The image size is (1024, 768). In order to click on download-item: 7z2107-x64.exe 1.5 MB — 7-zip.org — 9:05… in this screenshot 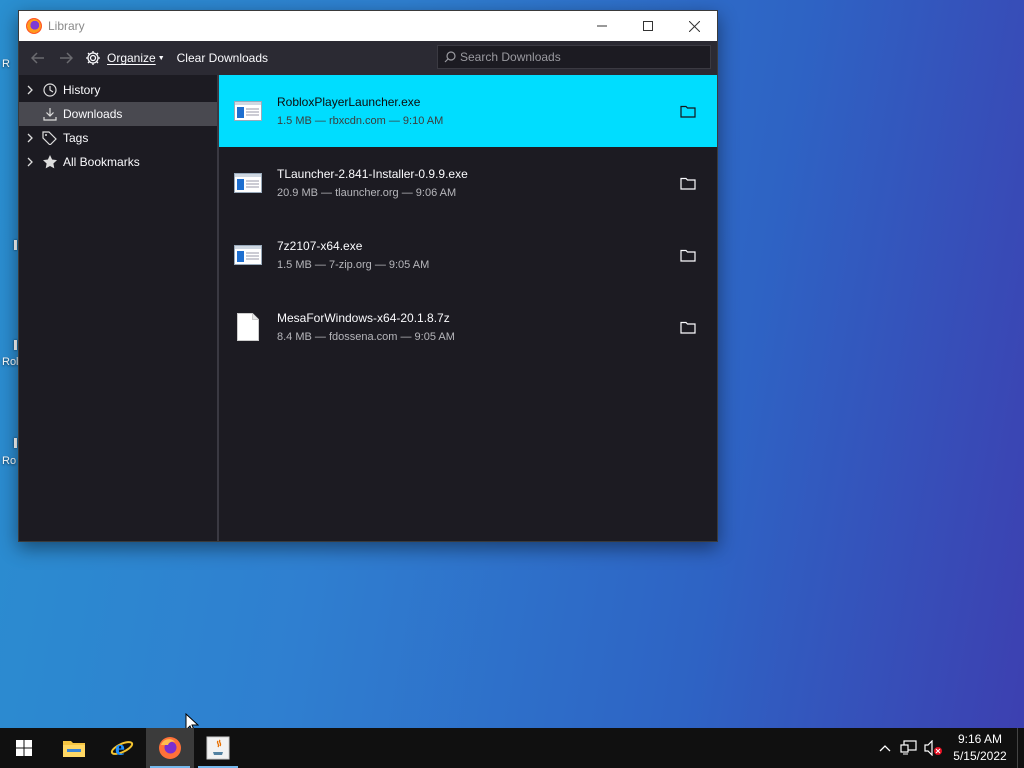, I will do `click(468, 255)`.